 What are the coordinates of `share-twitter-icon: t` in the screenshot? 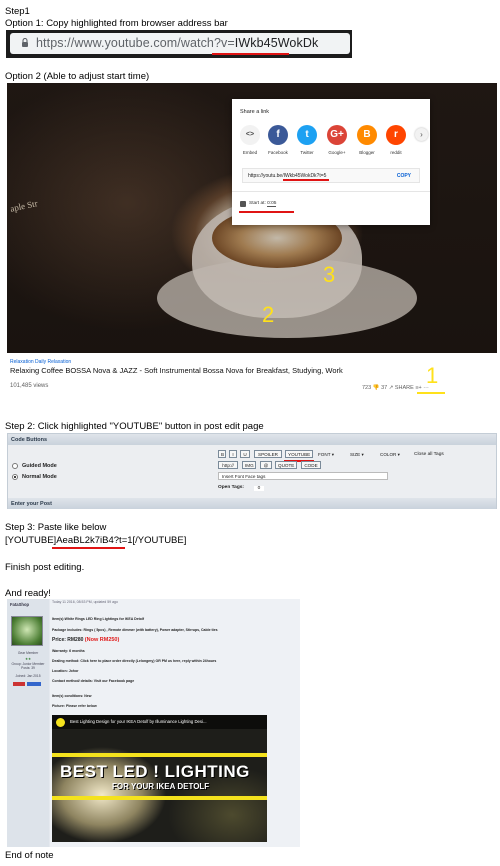 It's located at (307, 135).